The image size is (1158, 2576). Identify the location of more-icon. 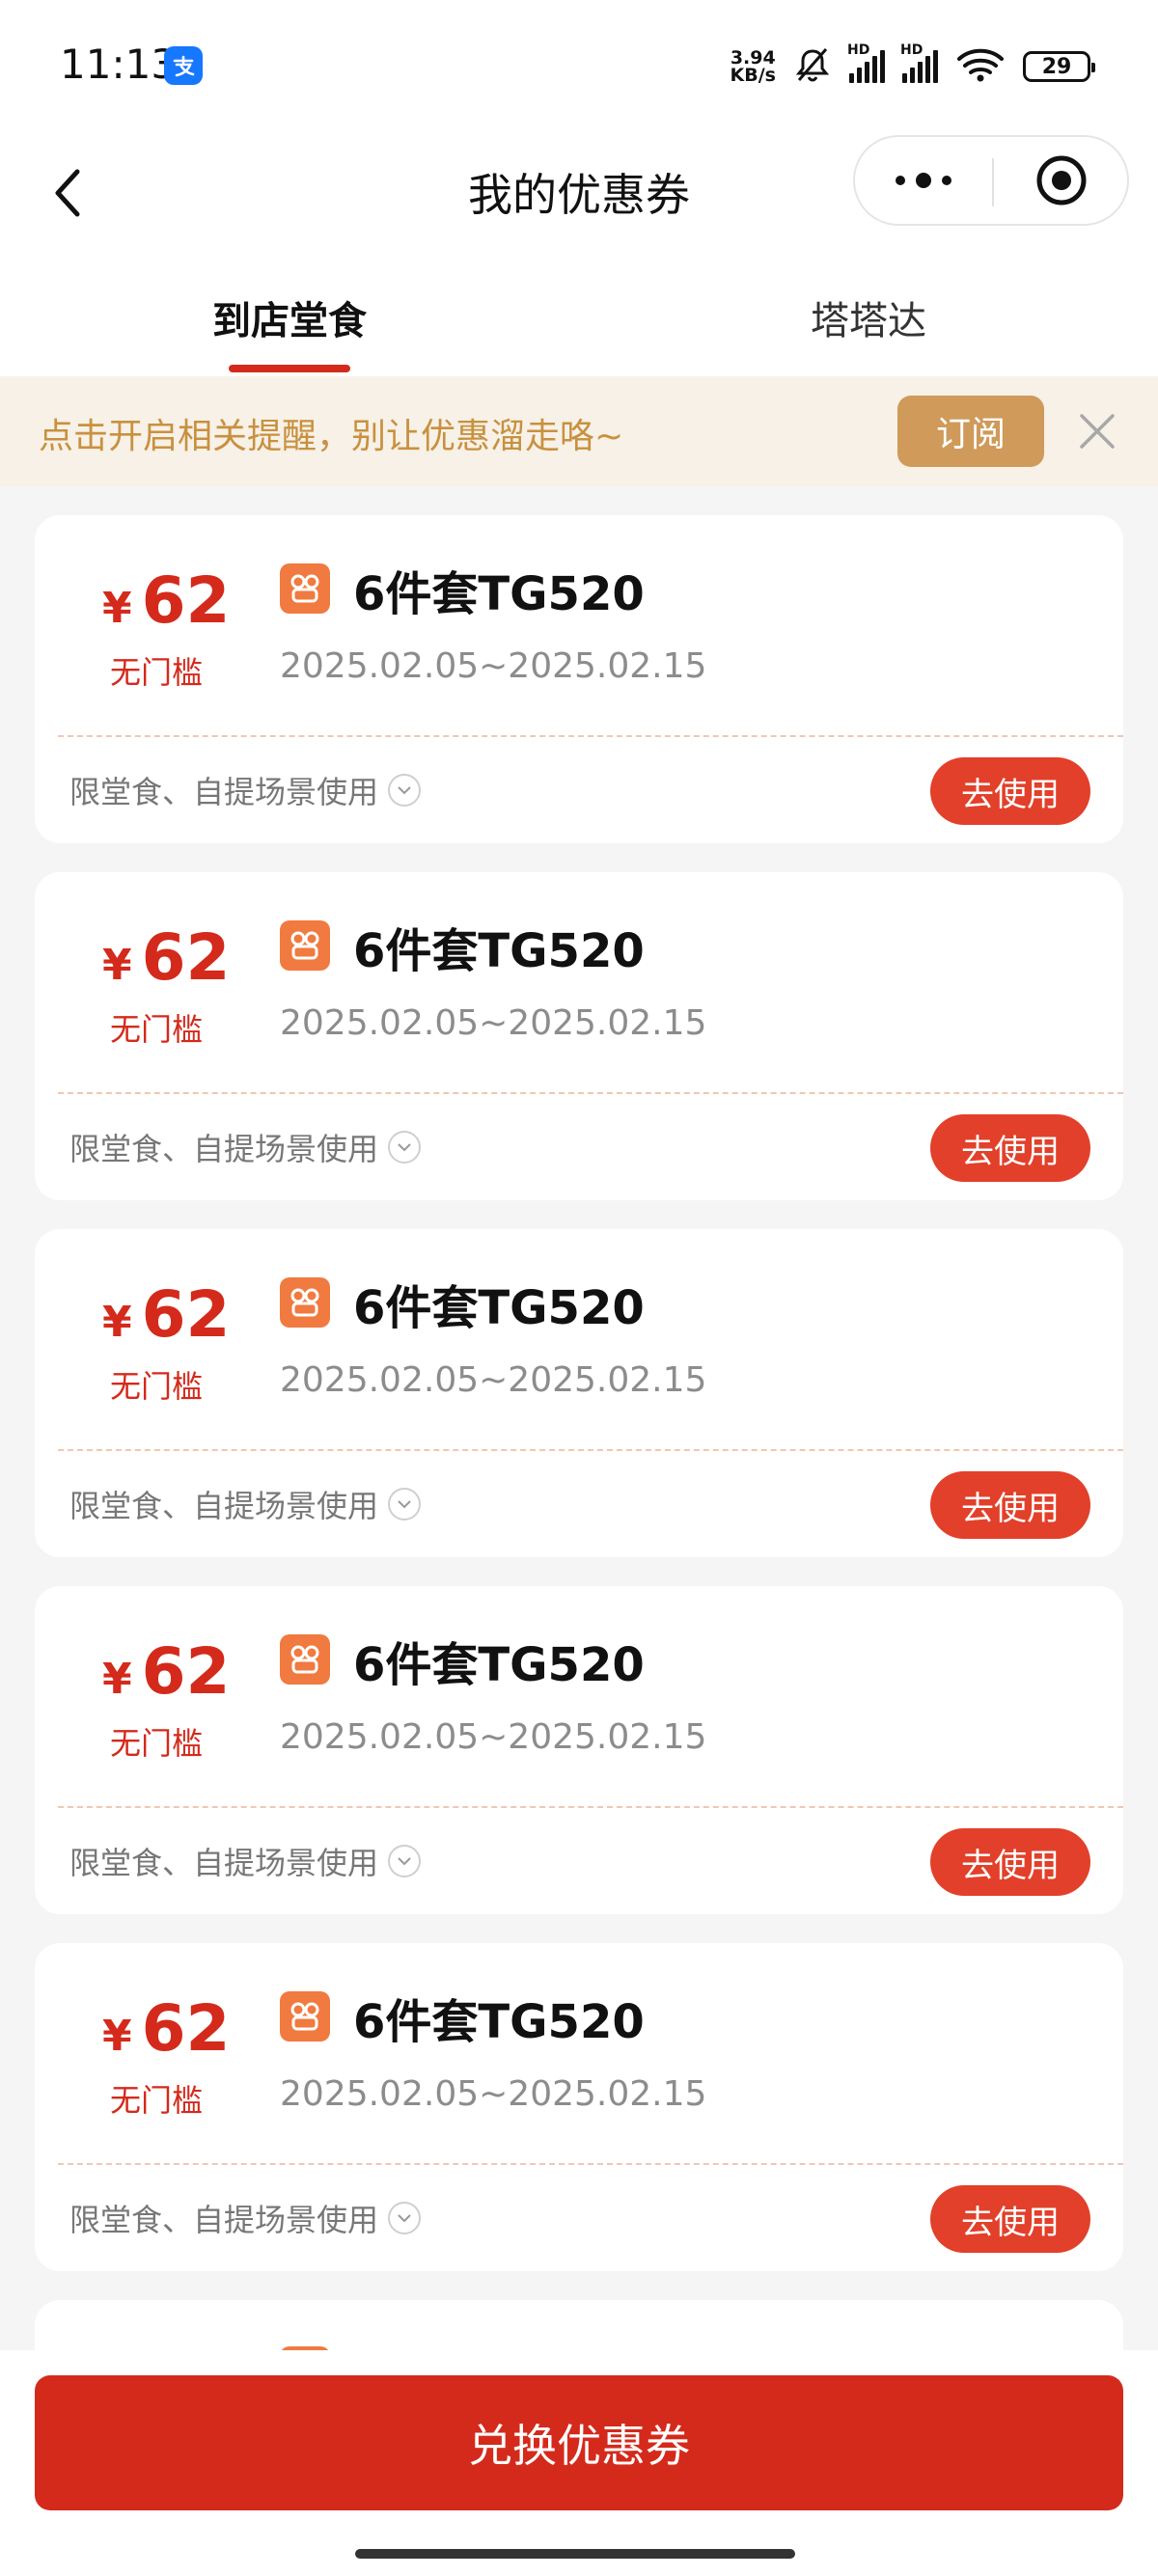
(923, 180).